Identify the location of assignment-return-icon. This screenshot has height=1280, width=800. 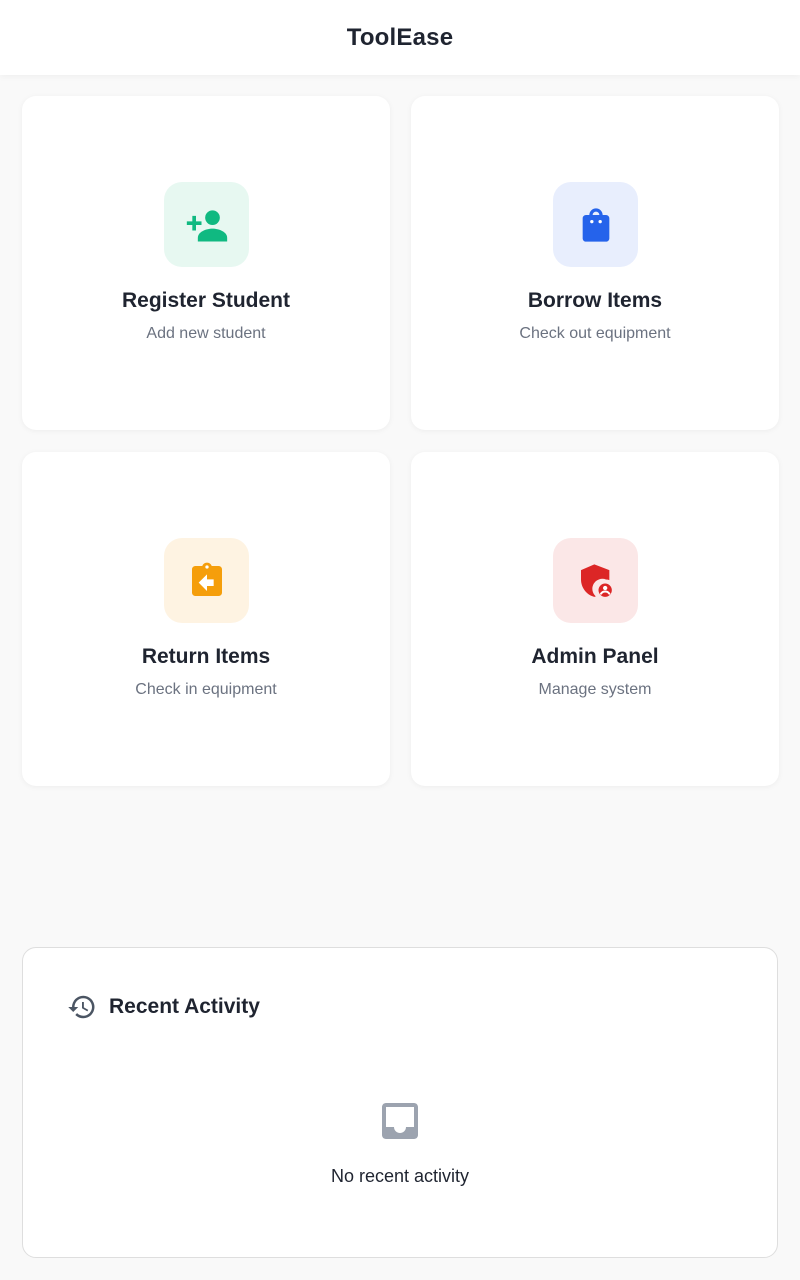
(206, 579).